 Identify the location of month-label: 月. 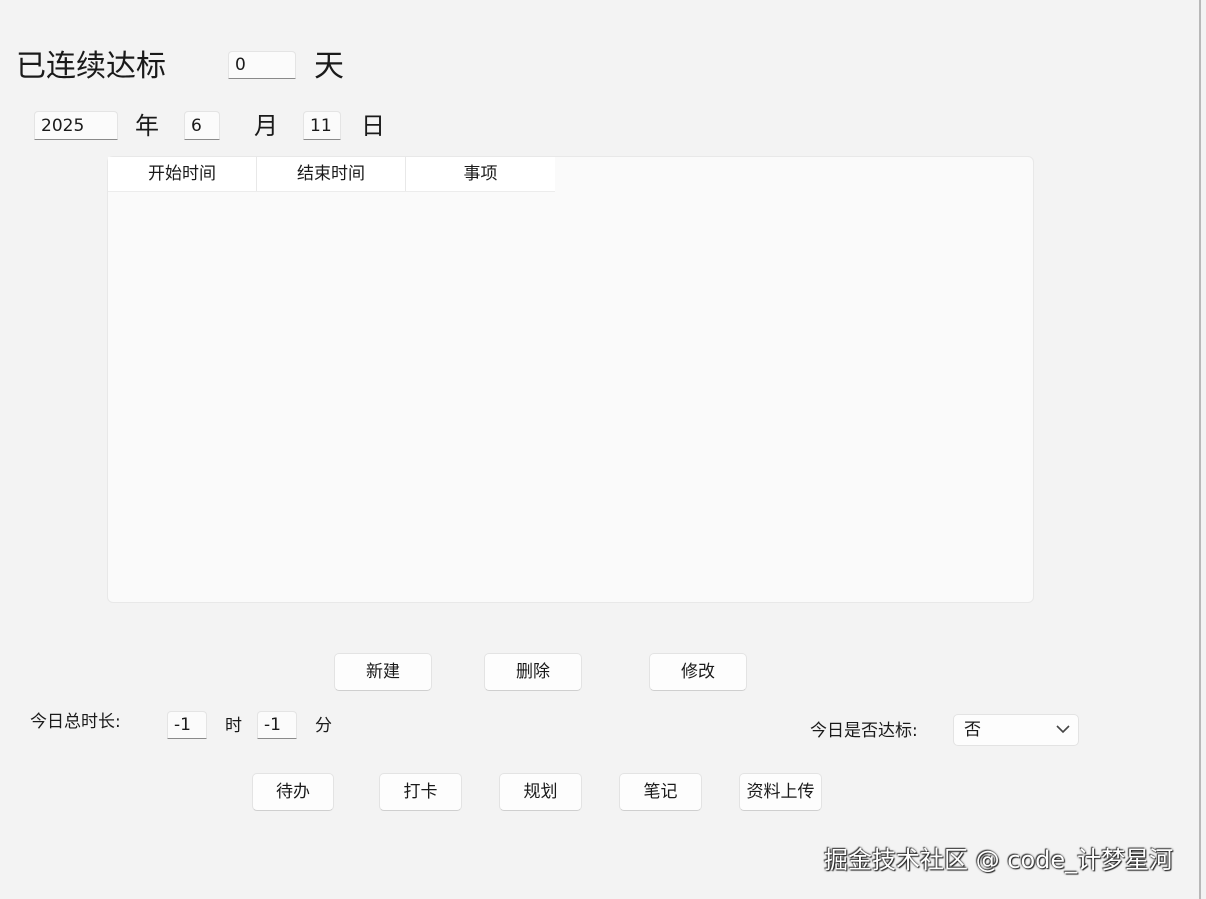
(266, 126).